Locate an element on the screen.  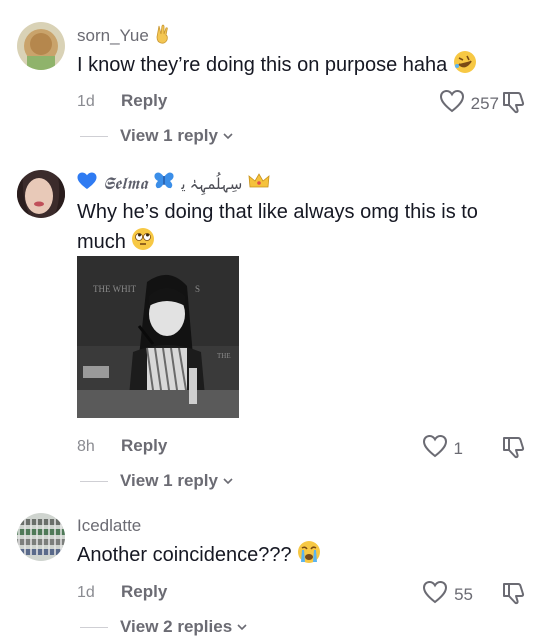
crown-icon is located at coordinates (259, 183).